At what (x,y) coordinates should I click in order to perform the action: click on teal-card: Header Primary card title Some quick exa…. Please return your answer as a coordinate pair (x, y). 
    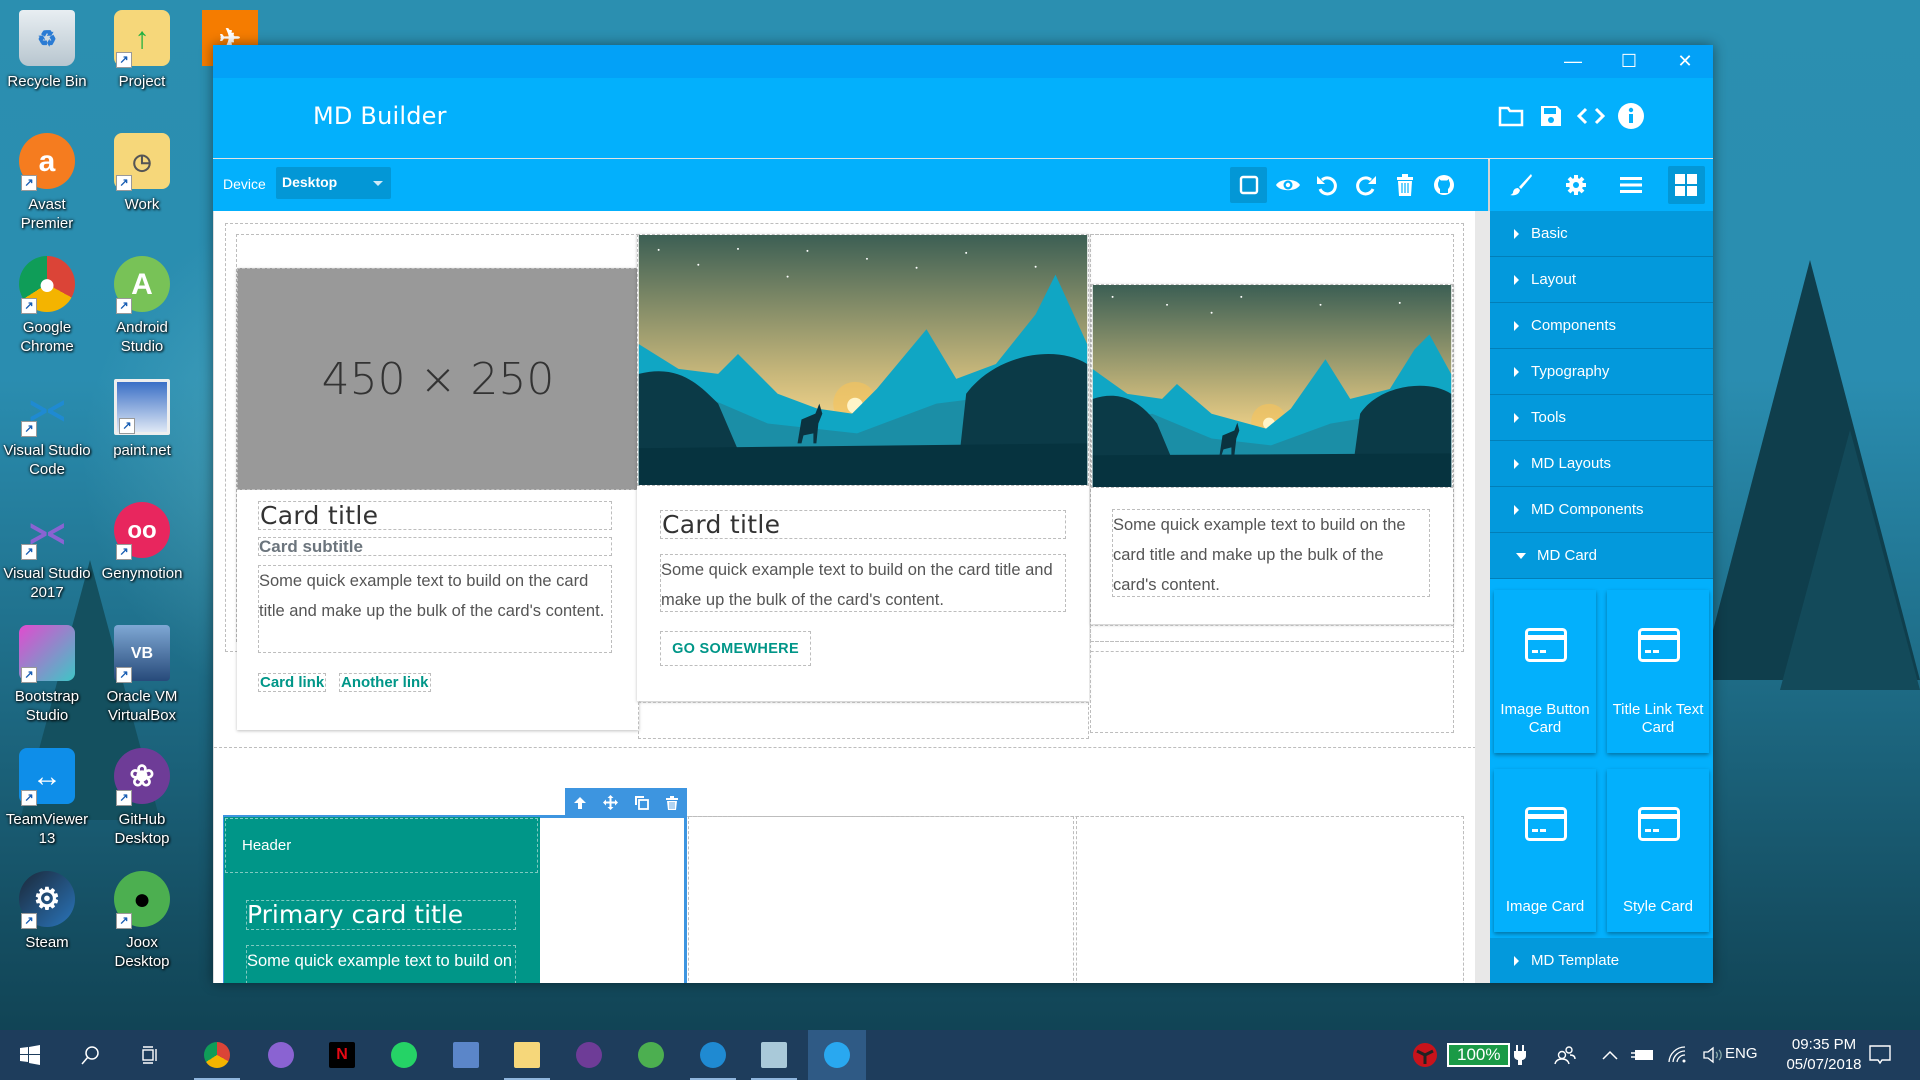
    Looking at the image, I should click on (382, 900).